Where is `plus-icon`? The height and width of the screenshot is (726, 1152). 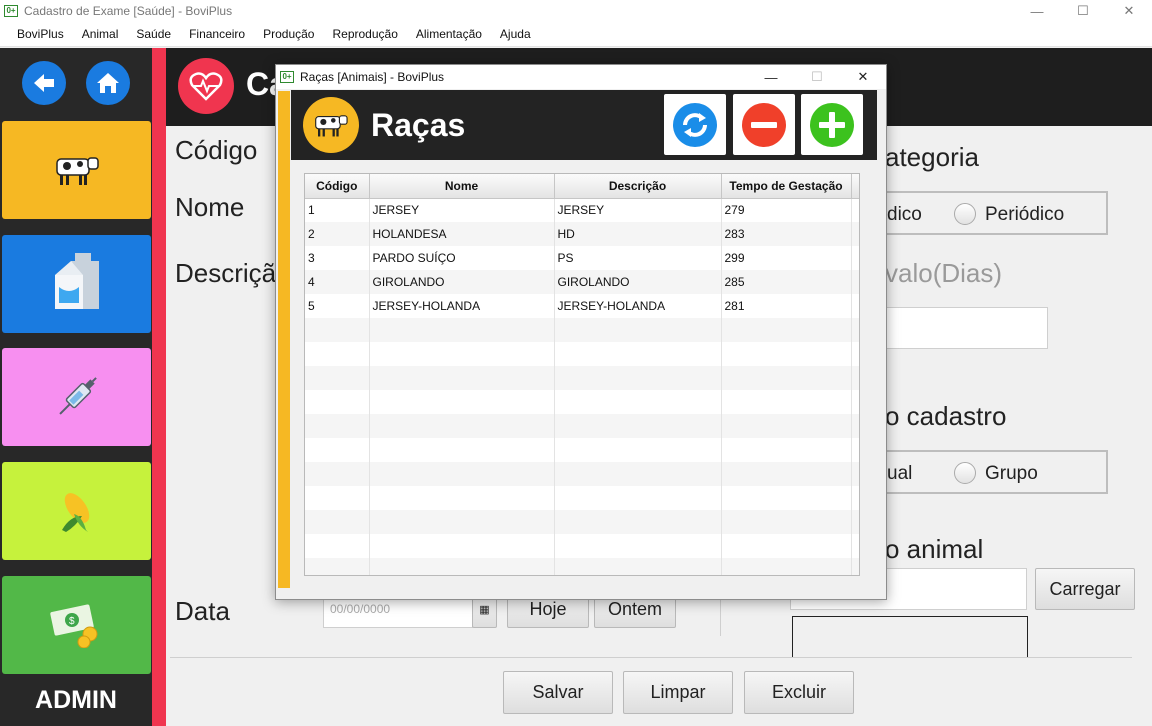
plus-icon is located at coordinates (832, 124).